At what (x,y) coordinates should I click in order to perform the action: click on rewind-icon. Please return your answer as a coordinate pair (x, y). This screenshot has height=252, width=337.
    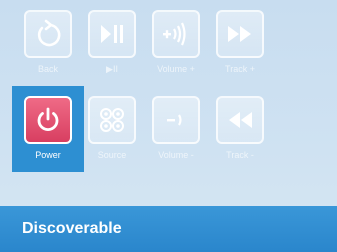
    Looking at the image, I should click on (240, 120).